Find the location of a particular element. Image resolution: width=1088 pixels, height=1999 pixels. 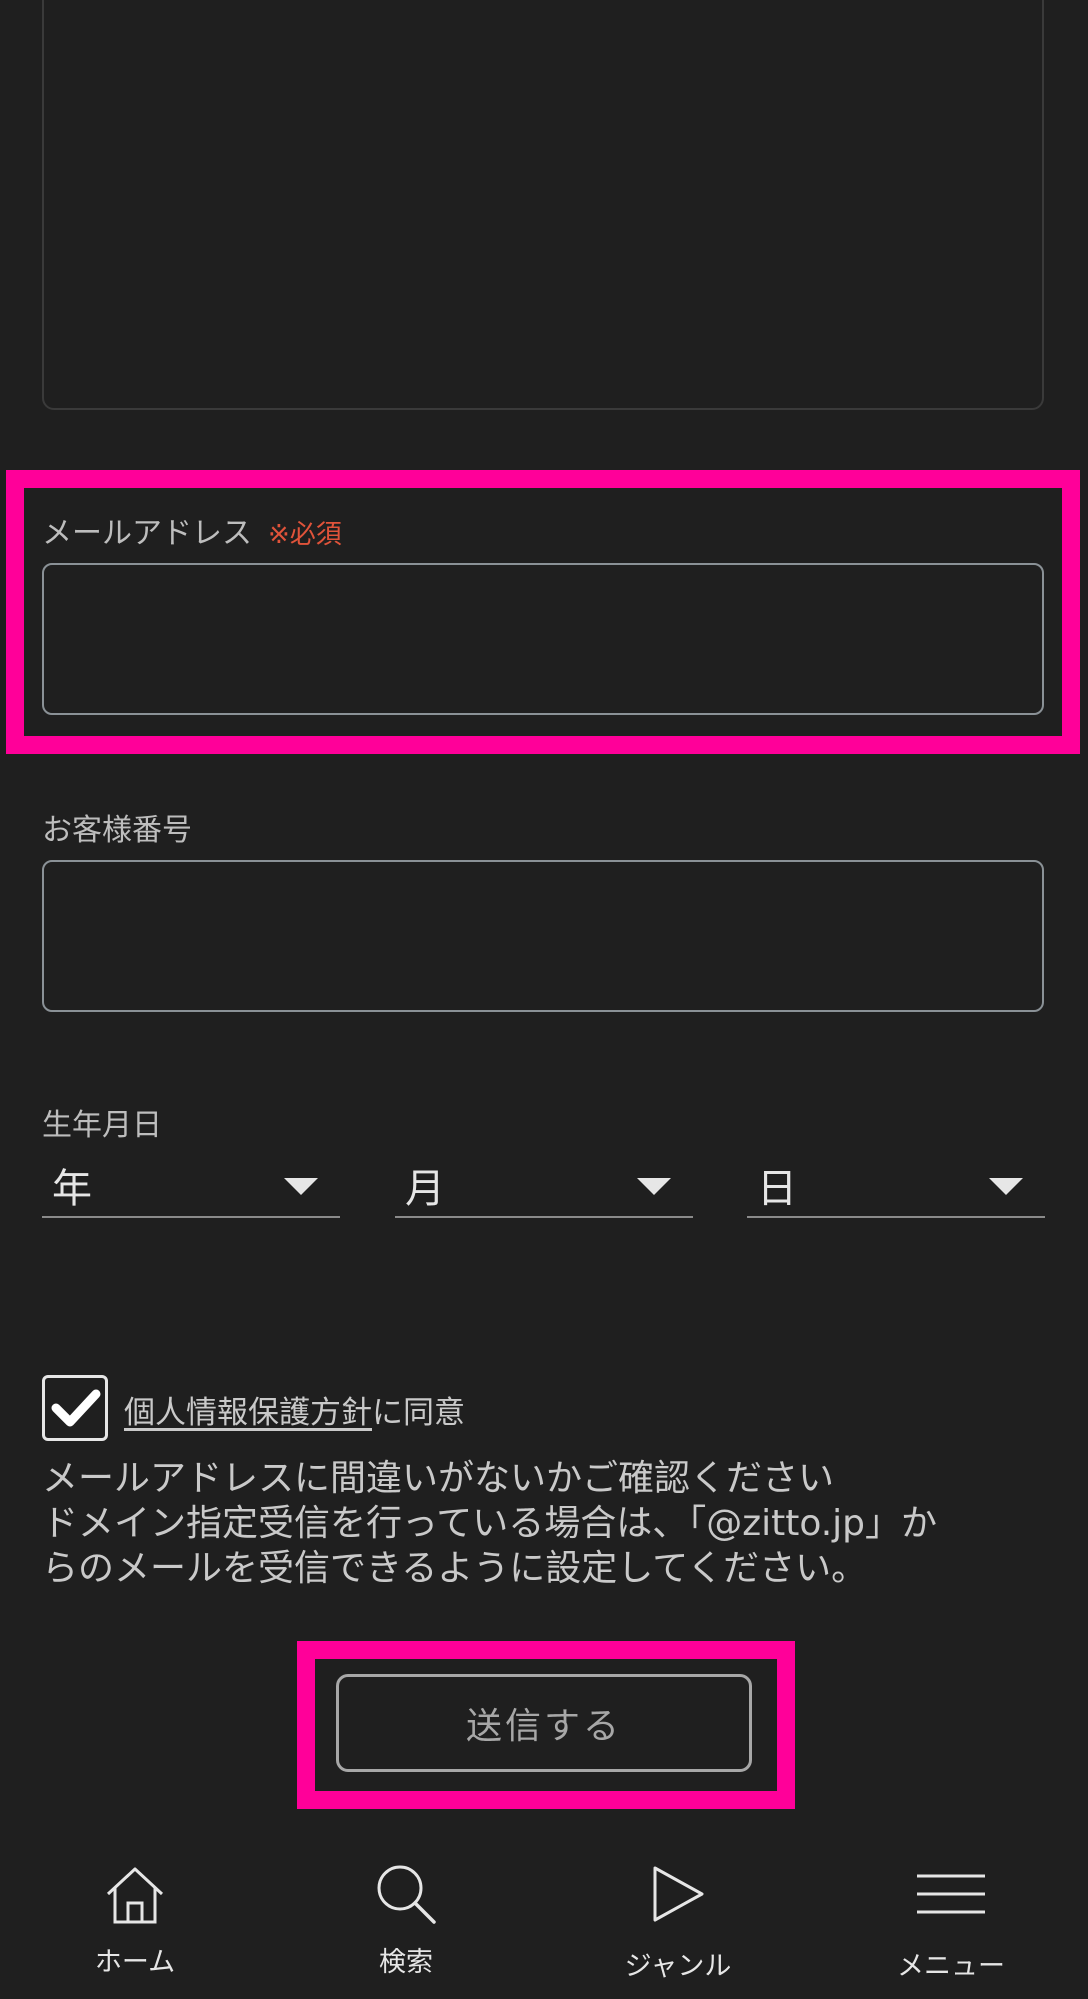

year-select-value: 年 is located at coordinates (72, 1189).